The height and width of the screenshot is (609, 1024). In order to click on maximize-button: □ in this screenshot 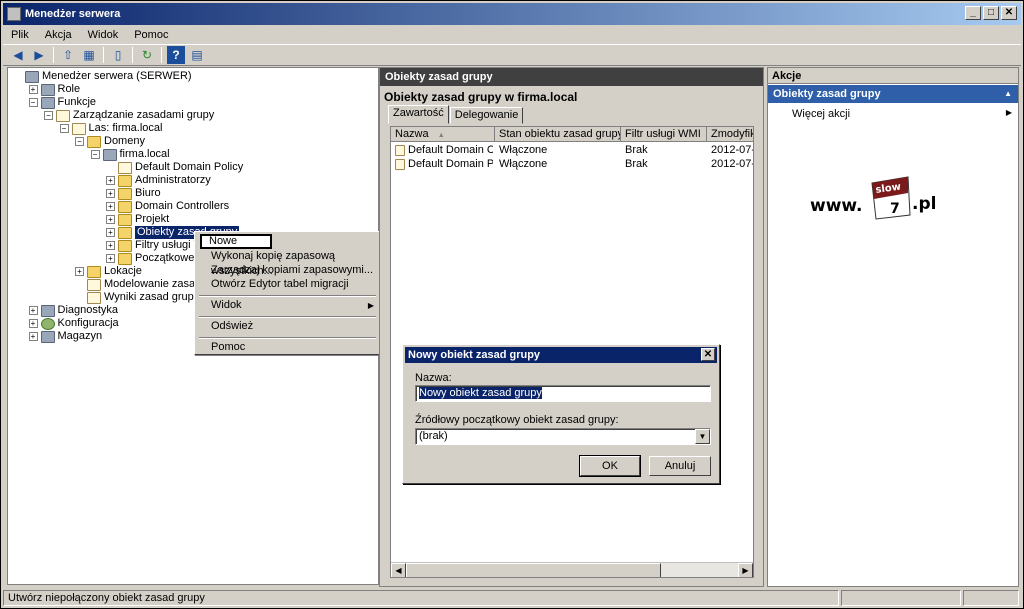, I will do `click(991, 13)`.